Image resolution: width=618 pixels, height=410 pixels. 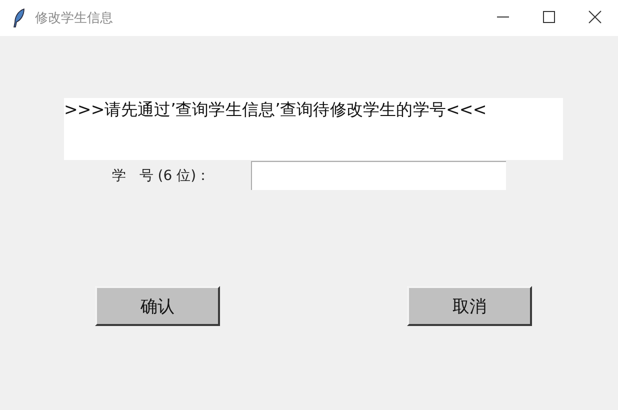 What do you see at coordinates (19, 18) in the screenshot?
I see `feather-icon` at bounding box center [19, 18].